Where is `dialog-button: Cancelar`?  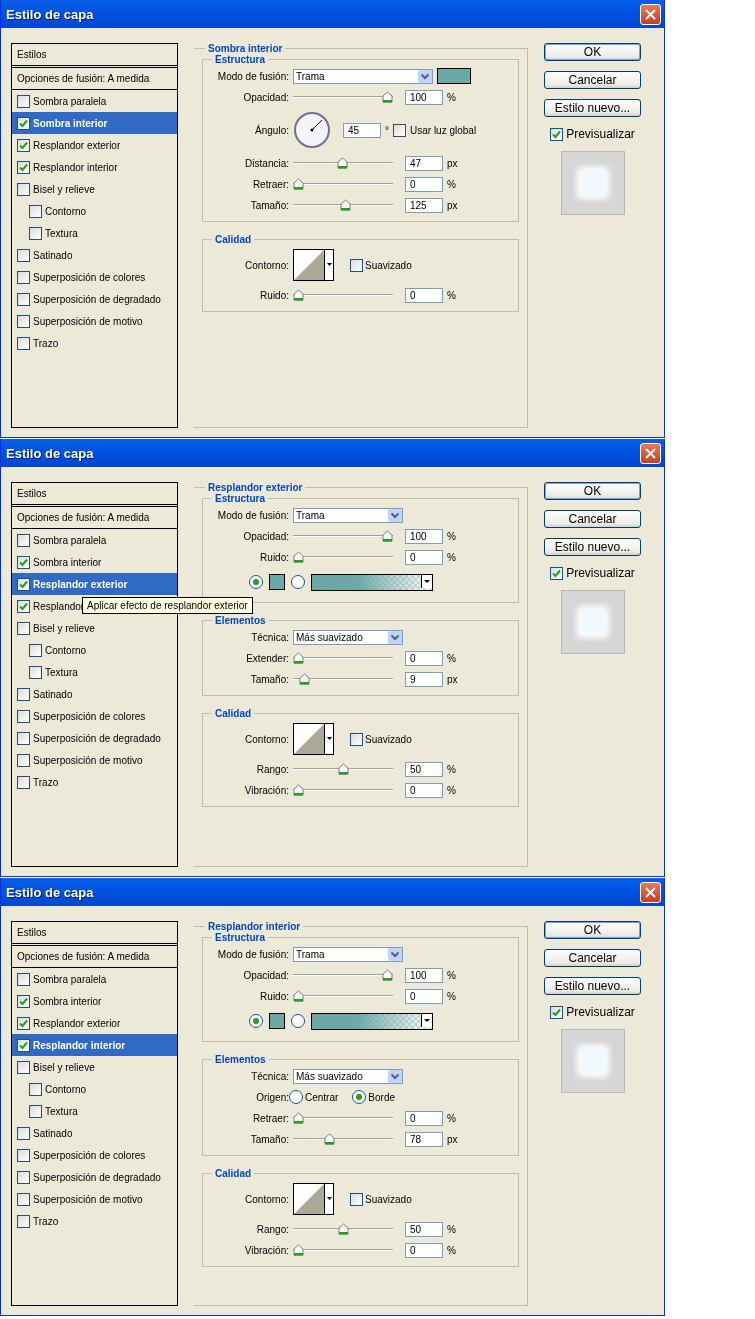
dialog-button: Cancelar is located at coordinates (592, 958).